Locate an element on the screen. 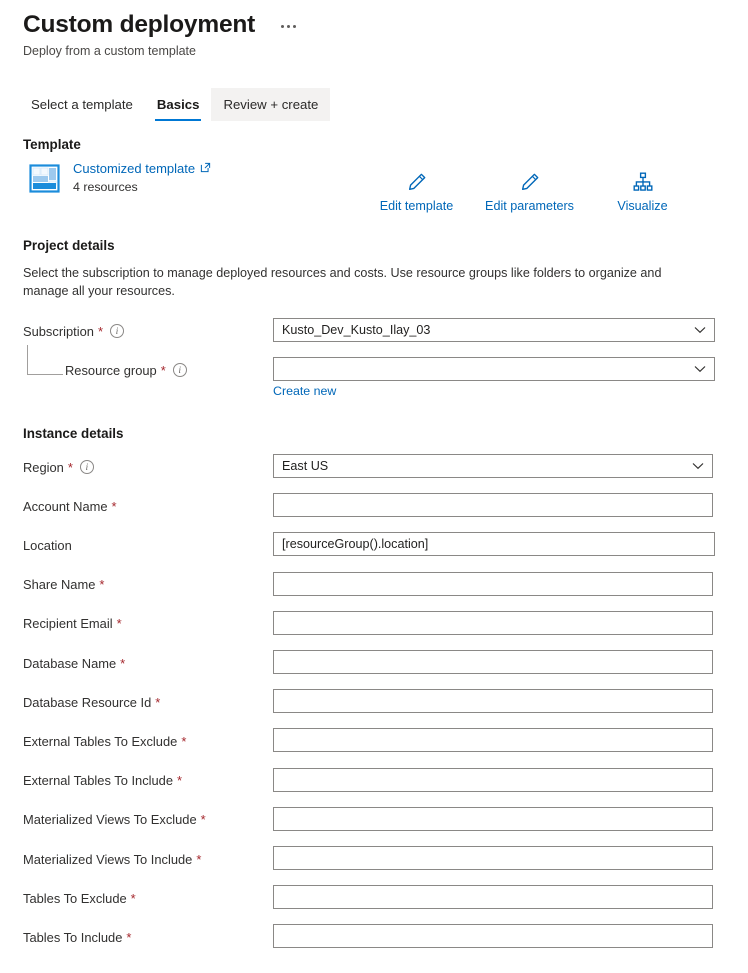 The width and height of the screenshot is (748, 973). recipient-email-label: Recipient Email is located at coordinates (68, 624).